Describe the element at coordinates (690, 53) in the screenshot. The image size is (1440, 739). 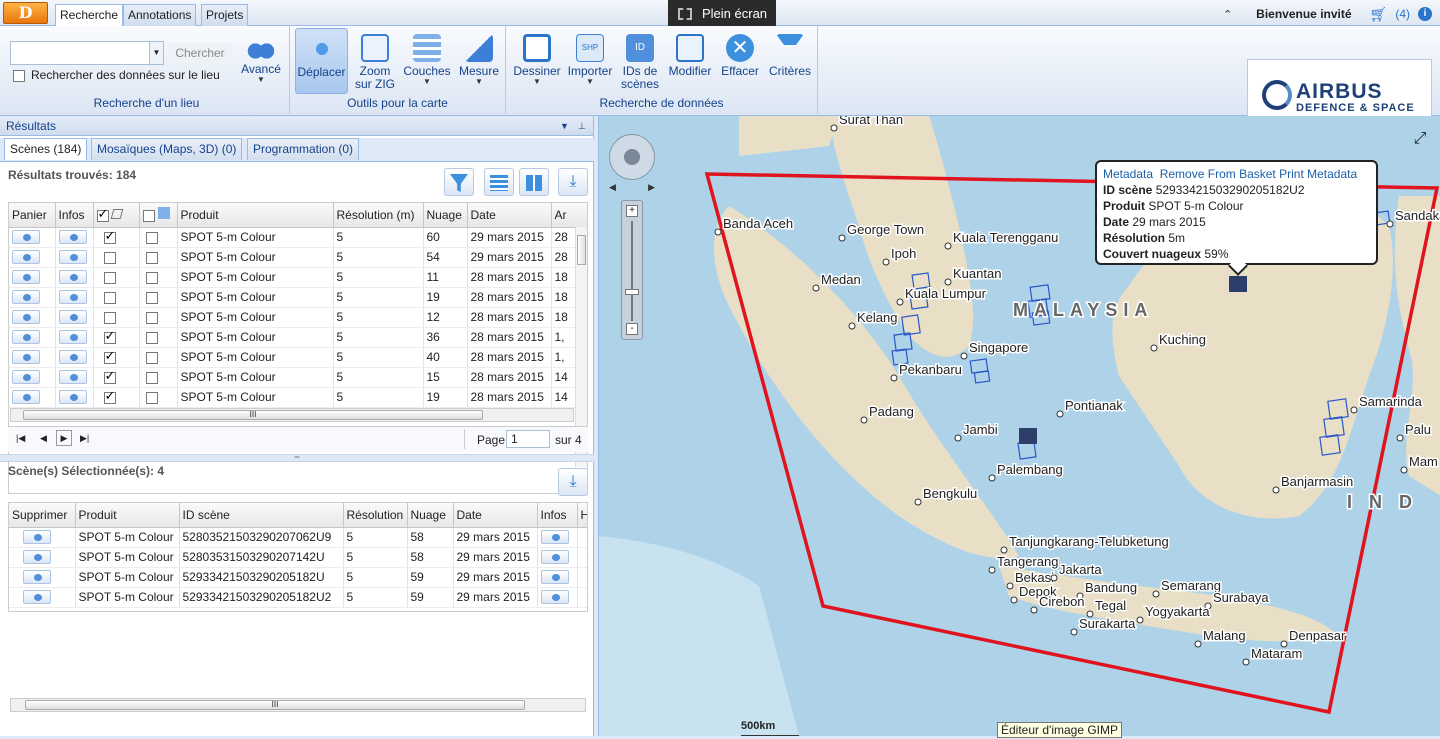
I see `modify-button: Modifier` at that location.